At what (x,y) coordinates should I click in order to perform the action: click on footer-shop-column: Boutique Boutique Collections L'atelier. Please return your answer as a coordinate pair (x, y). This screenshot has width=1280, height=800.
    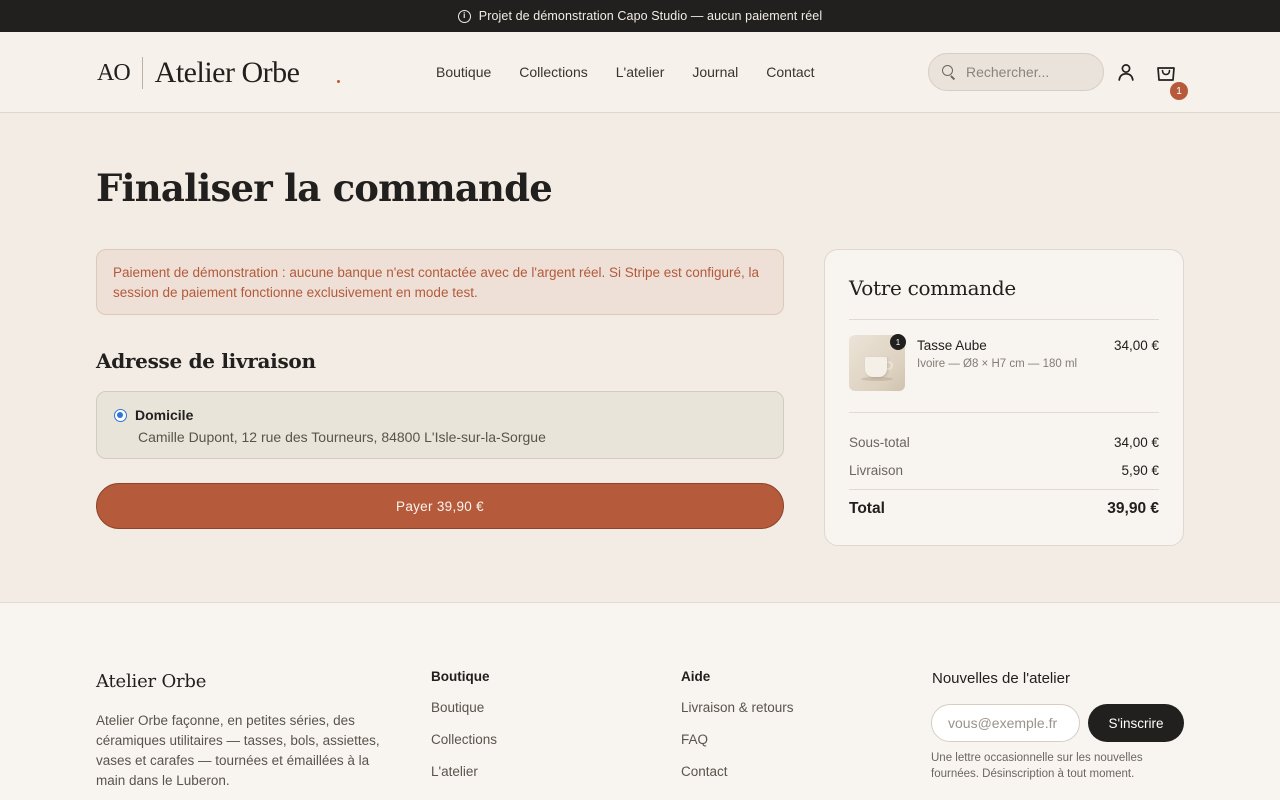
    Looking at the image, I should click on (464, 731).